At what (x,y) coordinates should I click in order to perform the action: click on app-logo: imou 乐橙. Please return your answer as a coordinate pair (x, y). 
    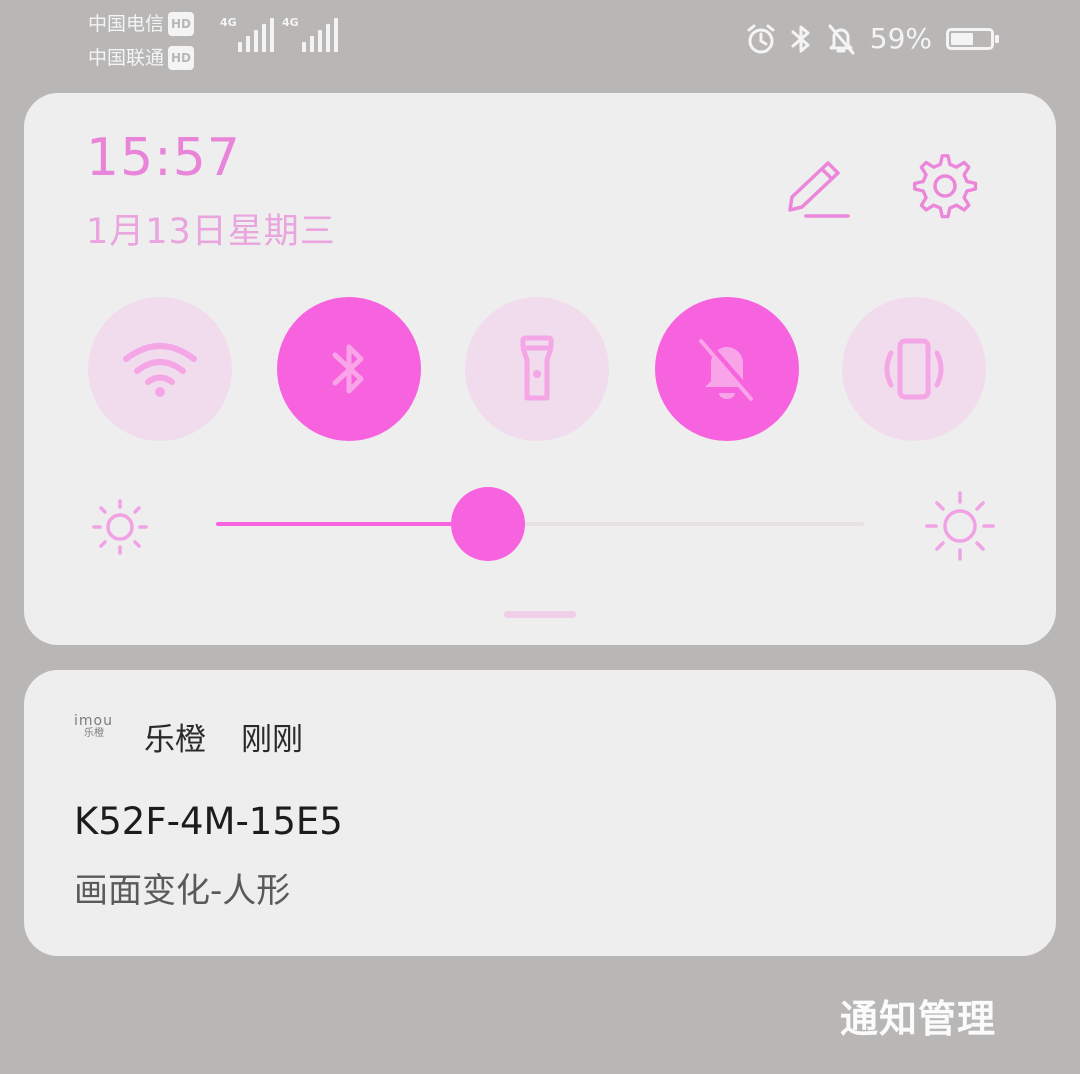
    Looking at the image, I should click on (97, 729).